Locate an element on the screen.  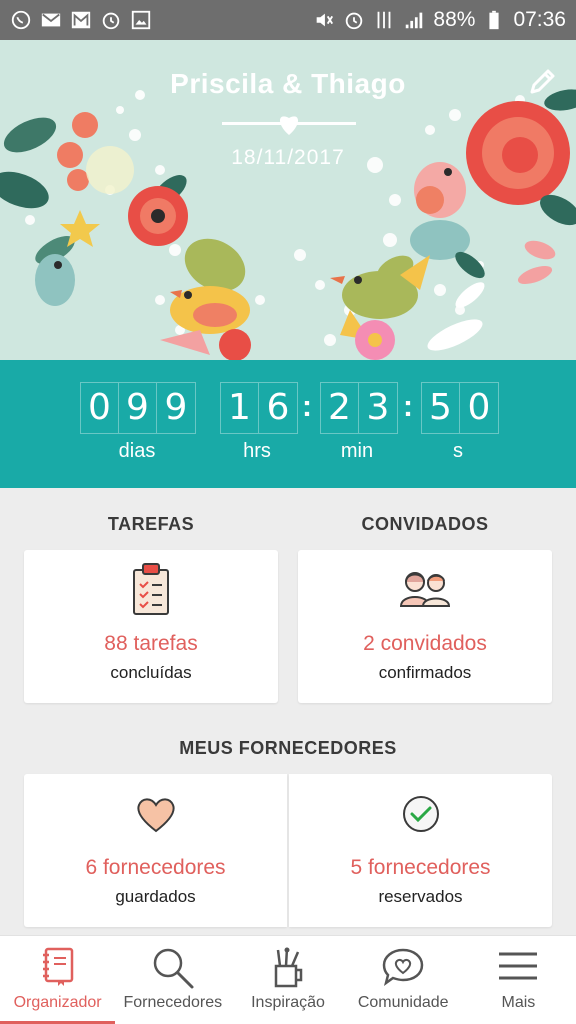
edit-pencil-icon is located at coordinates (542, 82).